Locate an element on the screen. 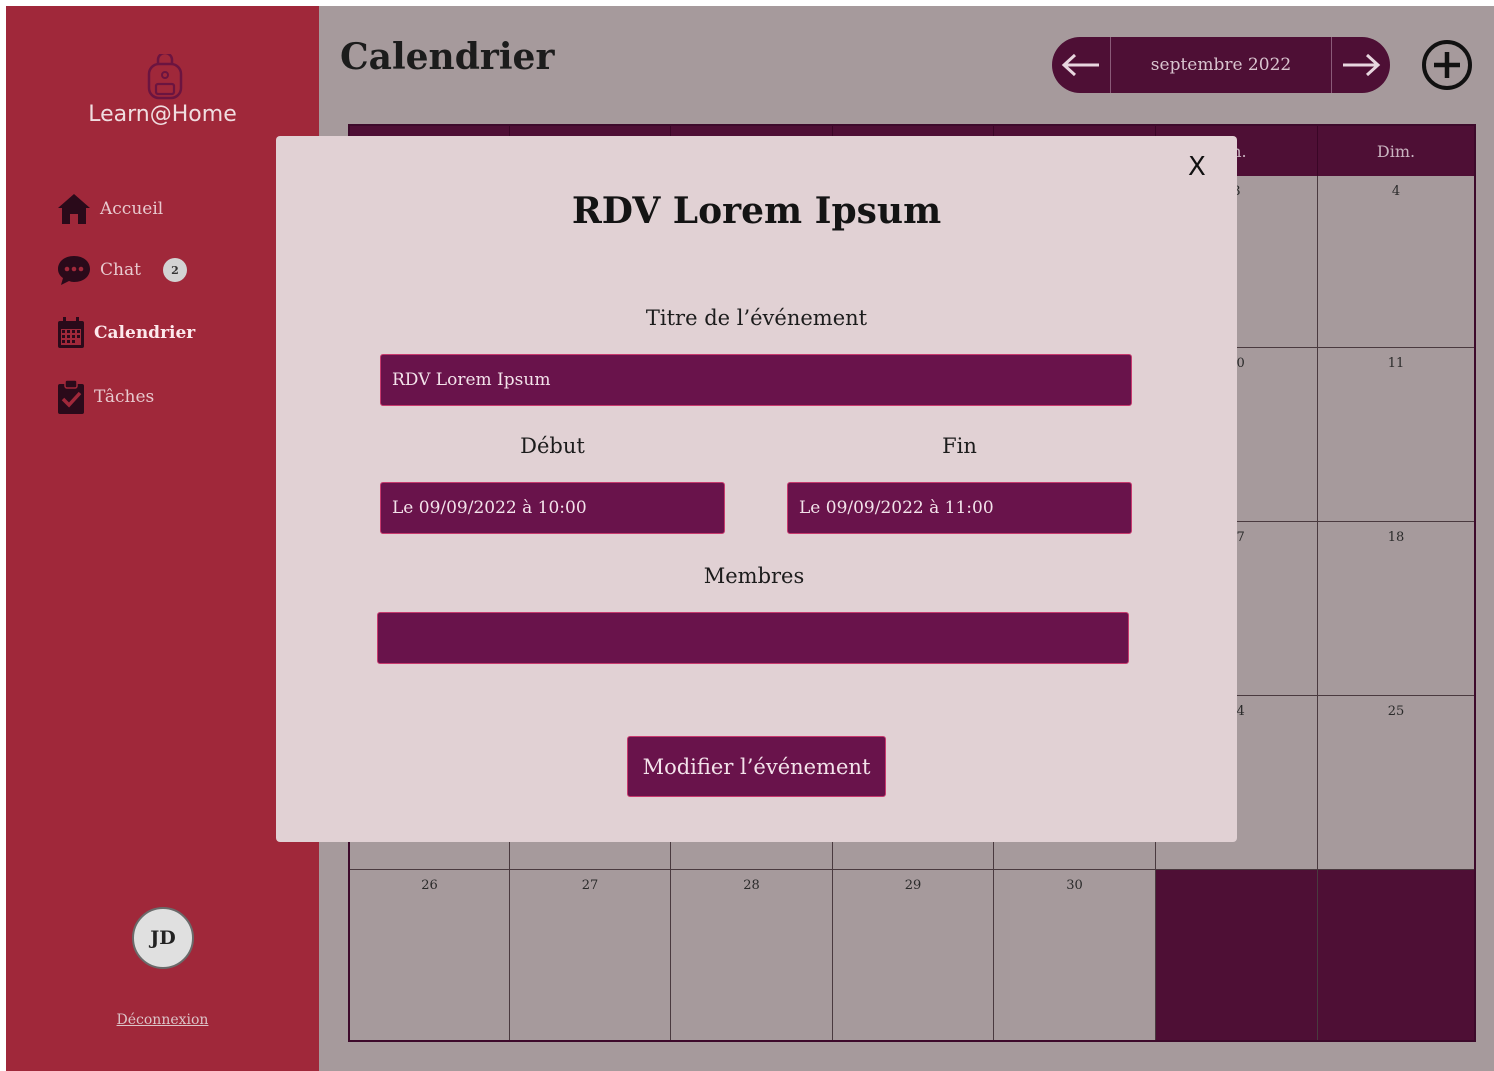  day-cell: 30 is located at coordinates (1075, 955).